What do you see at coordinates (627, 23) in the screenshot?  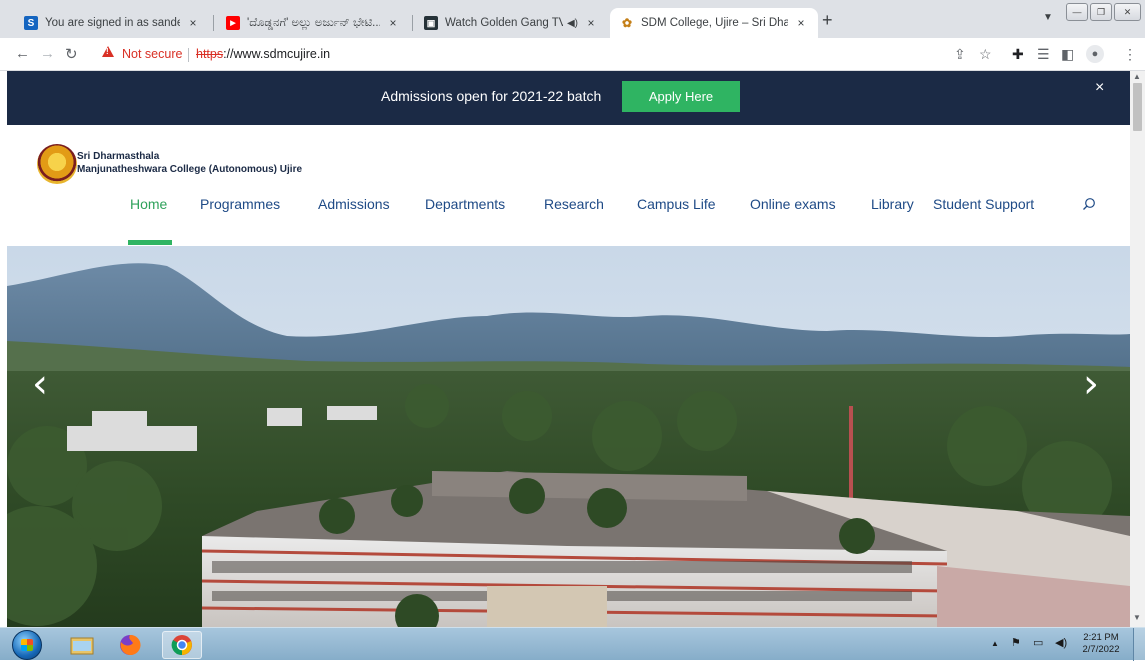 I see `college-favicon-icon: ✿` at bounding box center [627, 23].